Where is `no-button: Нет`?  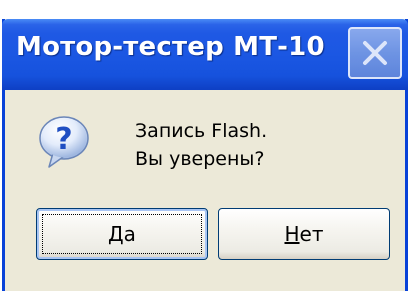
no-button: Нет is located at coordinates (304, 234).